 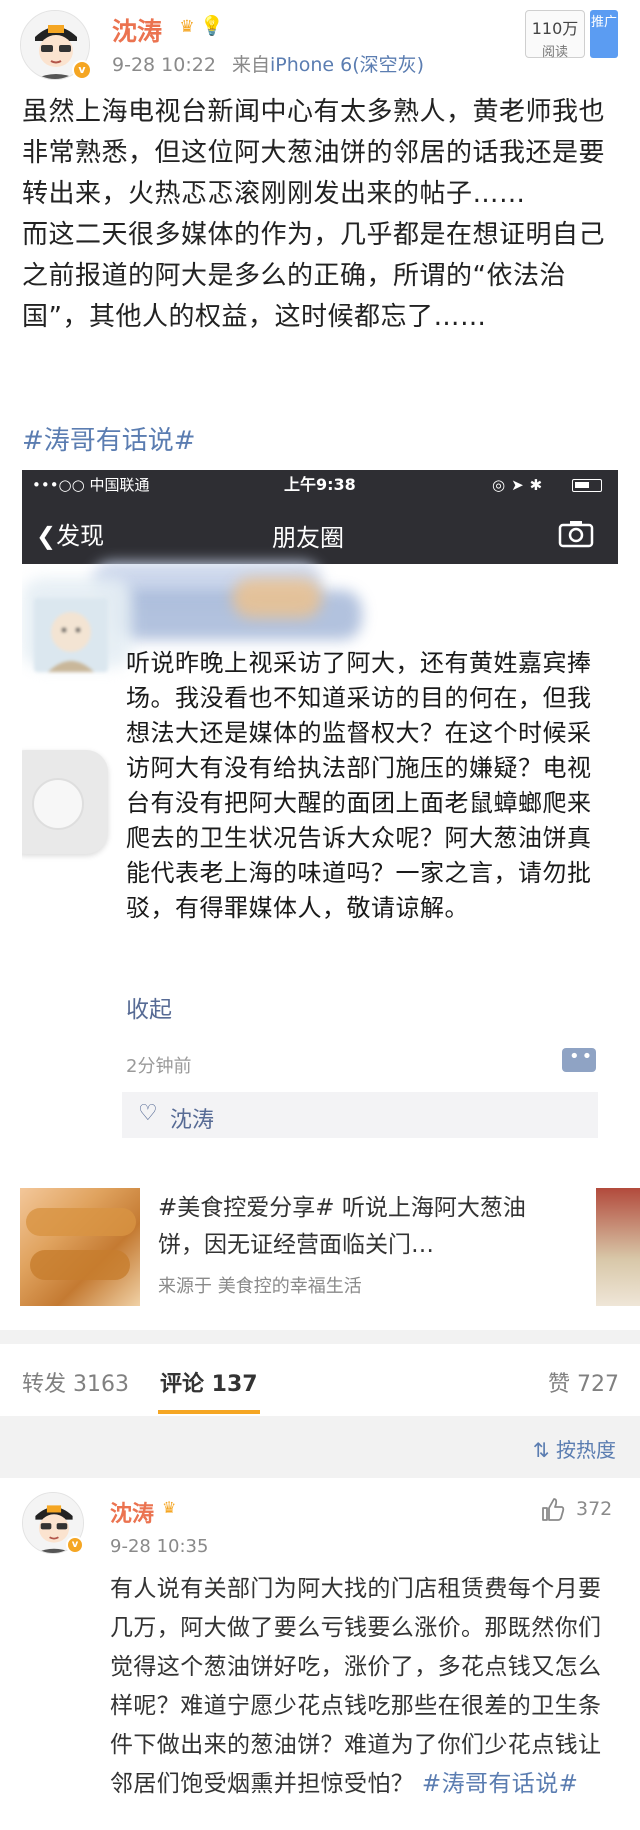 I want to click on read-count-box: 110万 阅读, so click(x=555, y=35).